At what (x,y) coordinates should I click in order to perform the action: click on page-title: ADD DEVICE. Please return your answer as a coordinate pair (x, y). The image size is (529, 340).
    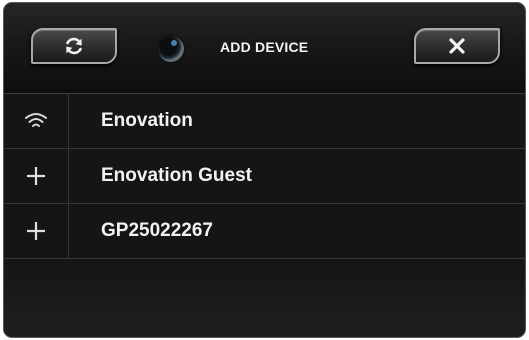
    Looking at the image, I should click on (264, 47).